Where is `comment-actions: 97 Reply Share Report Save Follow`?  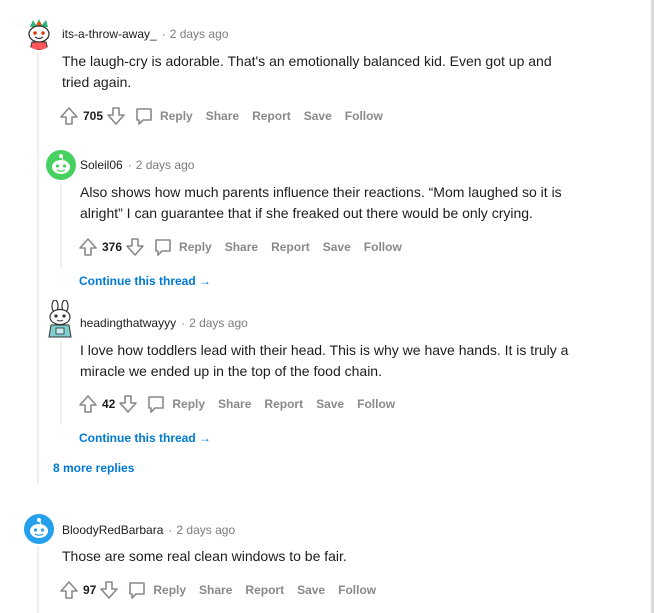
comment-actions: 97 Reply Share Report Save Follow is located at coordinates (217, 590).